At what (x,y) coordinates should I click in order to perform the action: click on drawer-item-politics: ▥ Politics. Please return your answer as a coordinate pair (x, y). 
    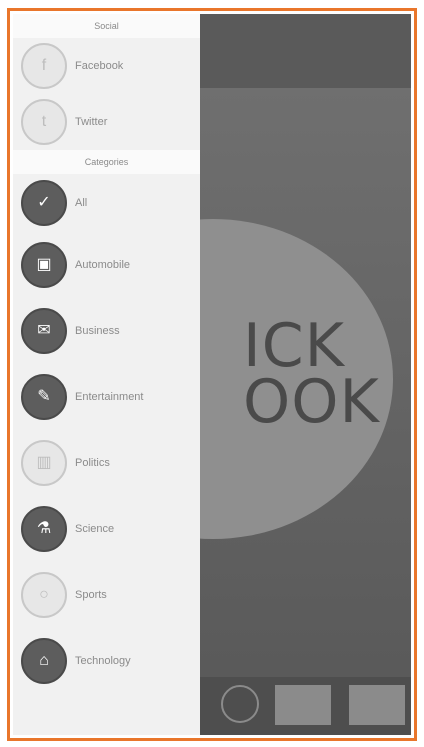
    Looking at the image, I should click on (106, 463).